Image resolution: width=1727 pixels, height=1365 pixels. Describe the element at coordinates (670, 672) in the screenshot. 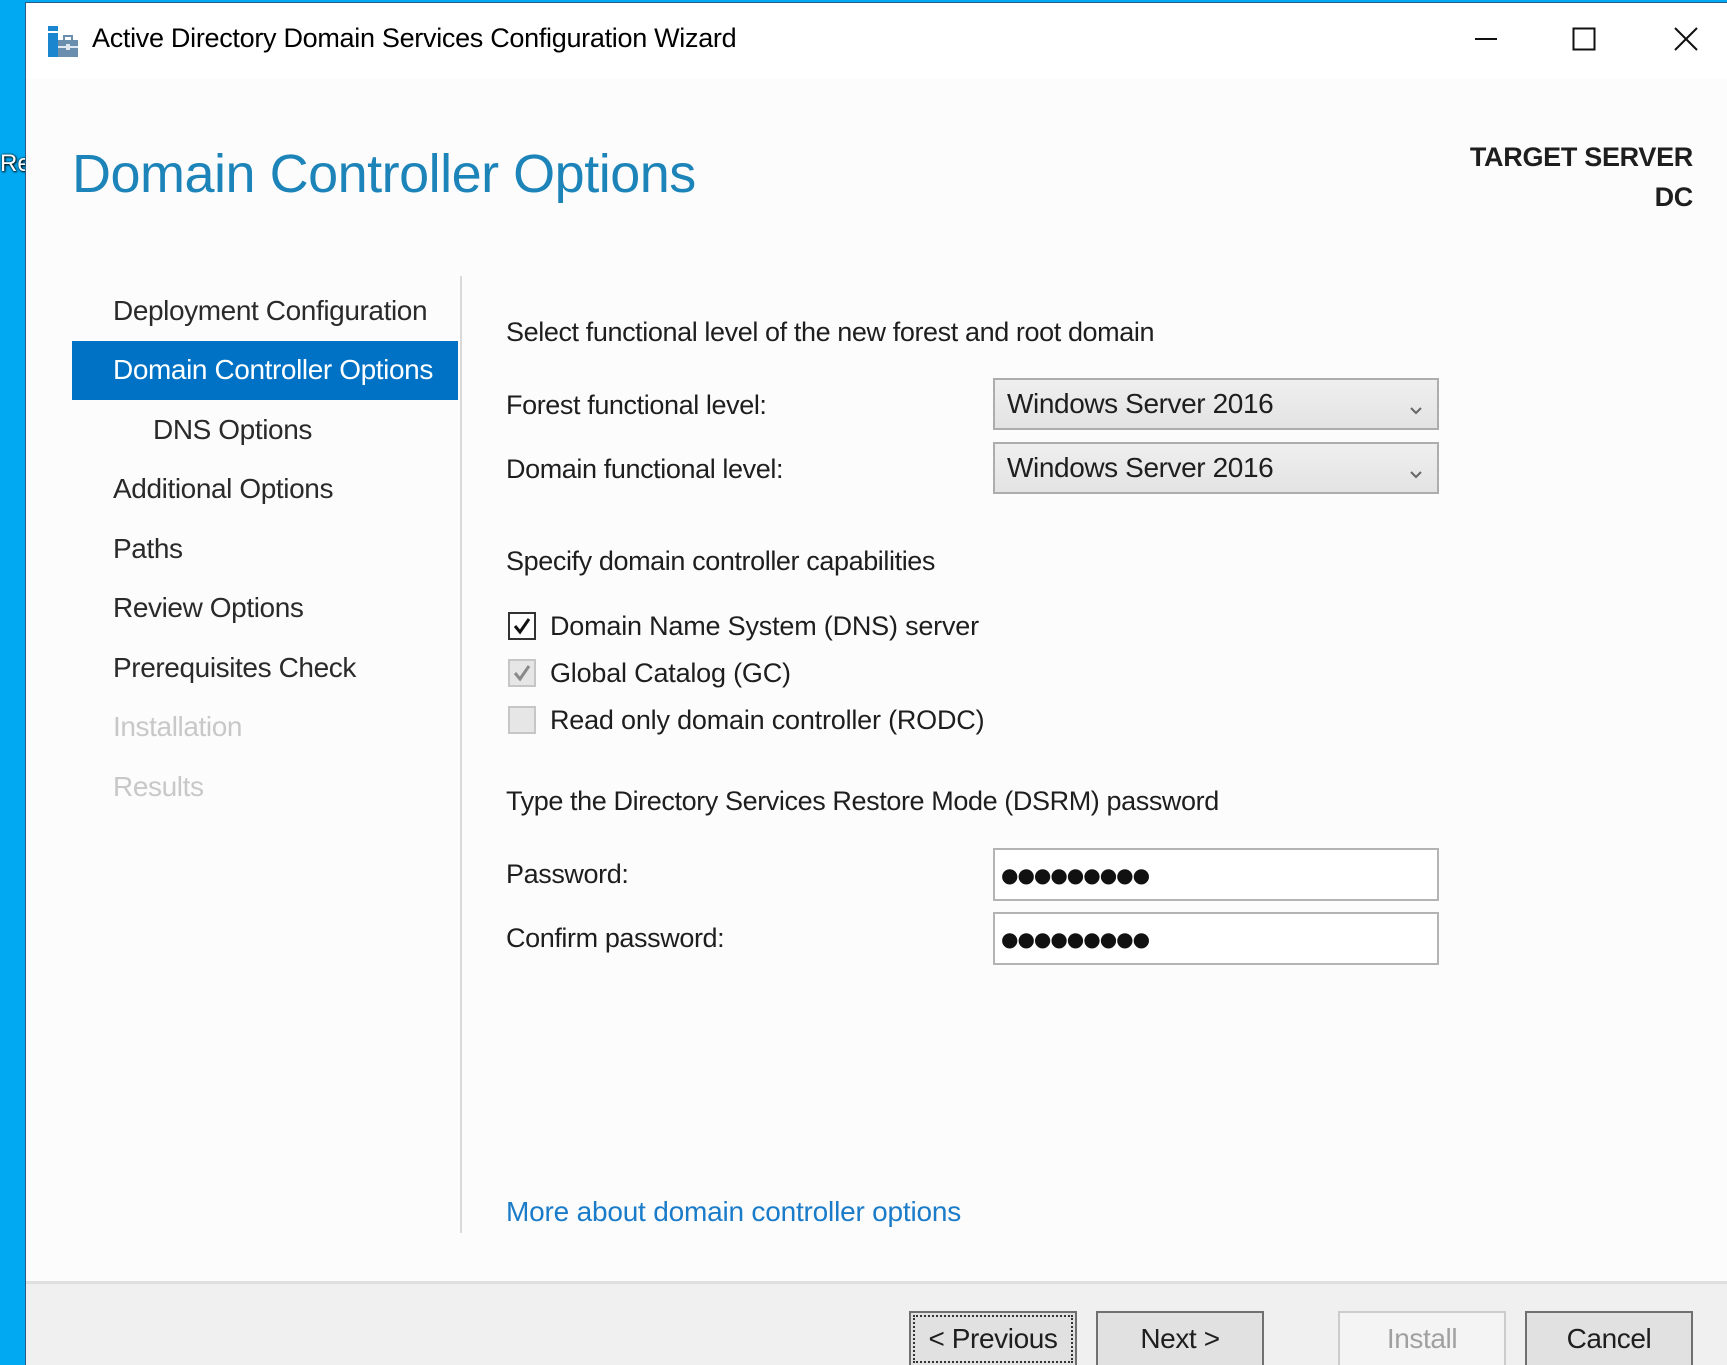

I see `global-catalog-label: Global Catalog (GC)` at that location.